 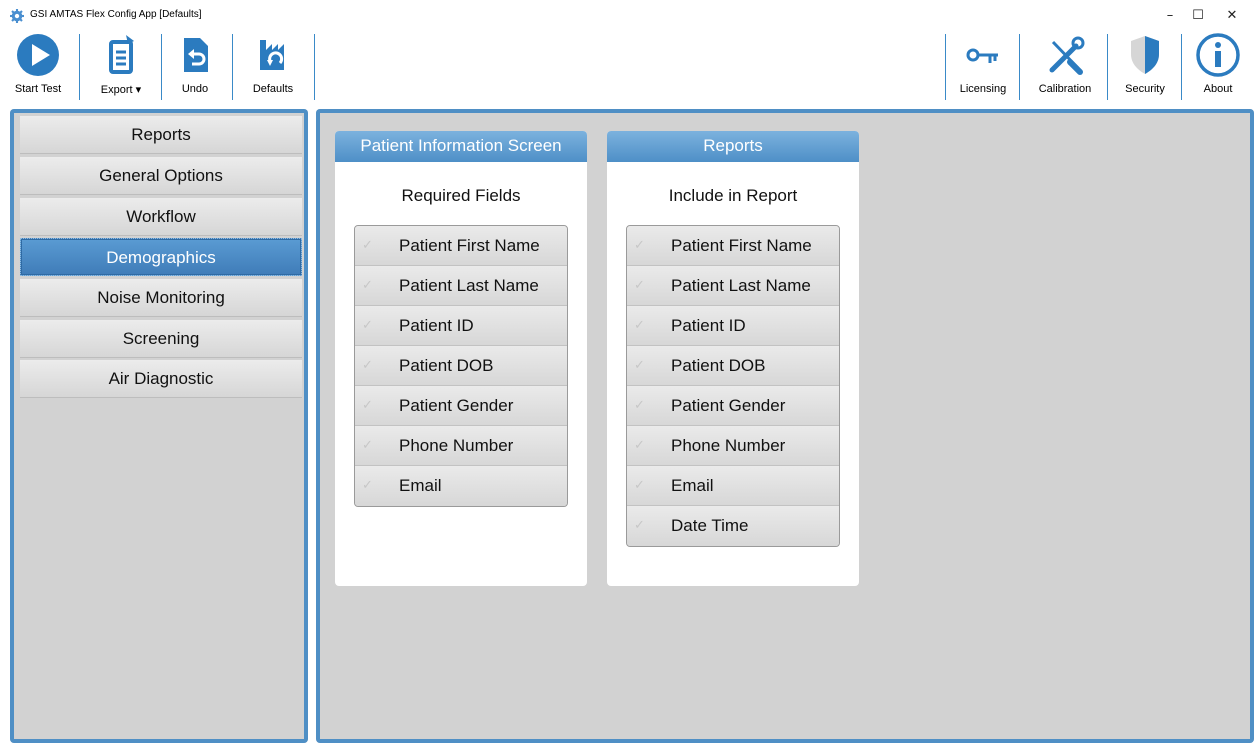 What do you see at coordinates (710, 525) in the screenshot?
I see `field-label: Date Time` at bounding box center [710, 525].